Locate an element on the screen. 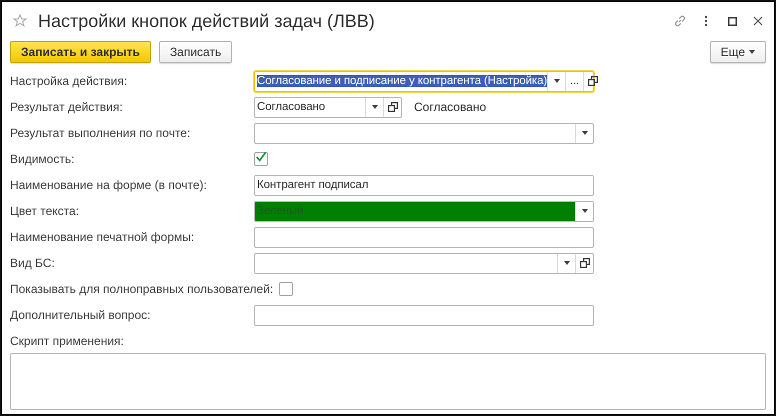 The image size is (776, 416). field-label: Цвет текста: is located at coordinates (45, 211).